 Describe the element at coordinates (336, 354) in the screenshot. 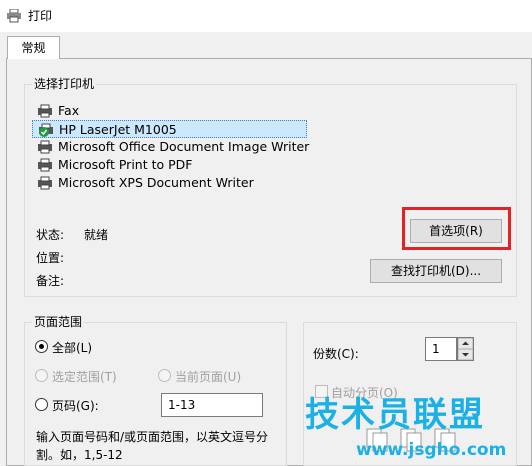

I see `copies-label: 份数(C):` at that location.